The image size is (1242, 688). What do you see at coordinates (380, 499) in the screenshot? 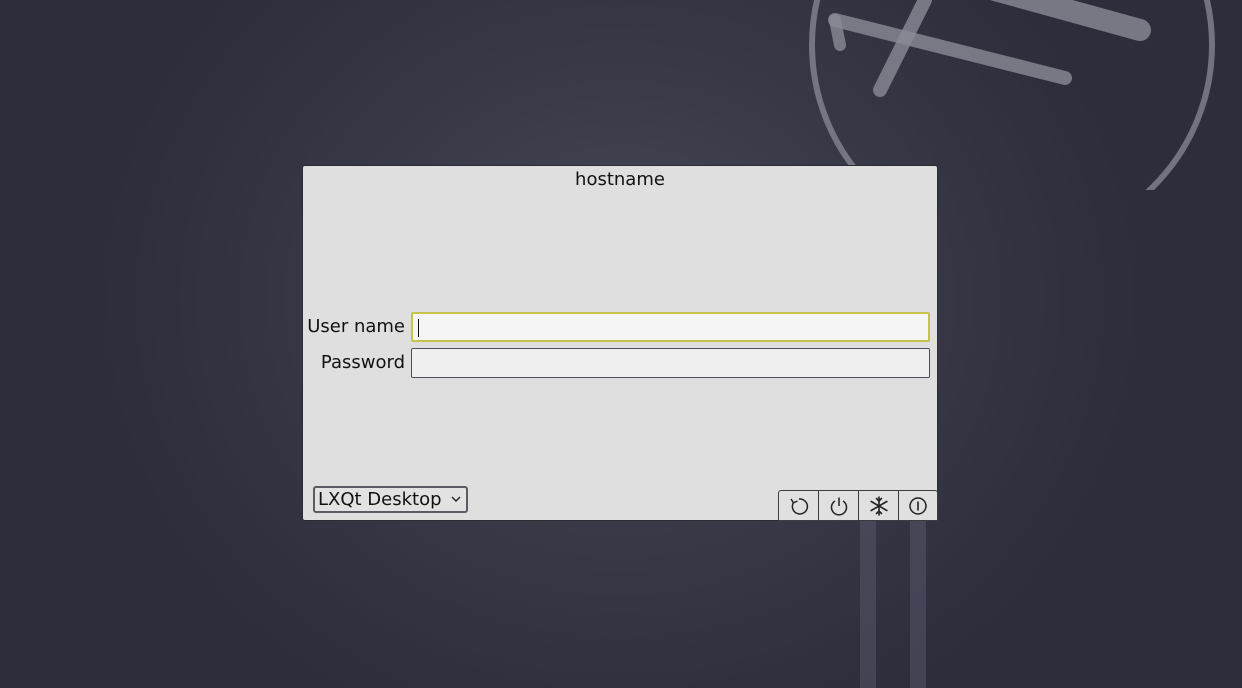
I see `session-selected-label: LXQt Desktop` at bounding box center [380, 499].